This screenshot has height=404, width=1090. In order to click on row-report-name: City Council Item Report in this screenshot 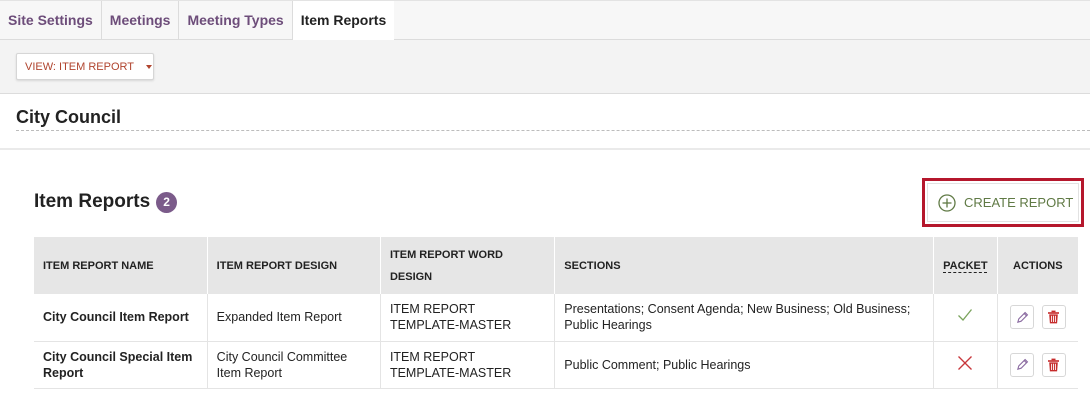, I will do `click(121, 318)`.